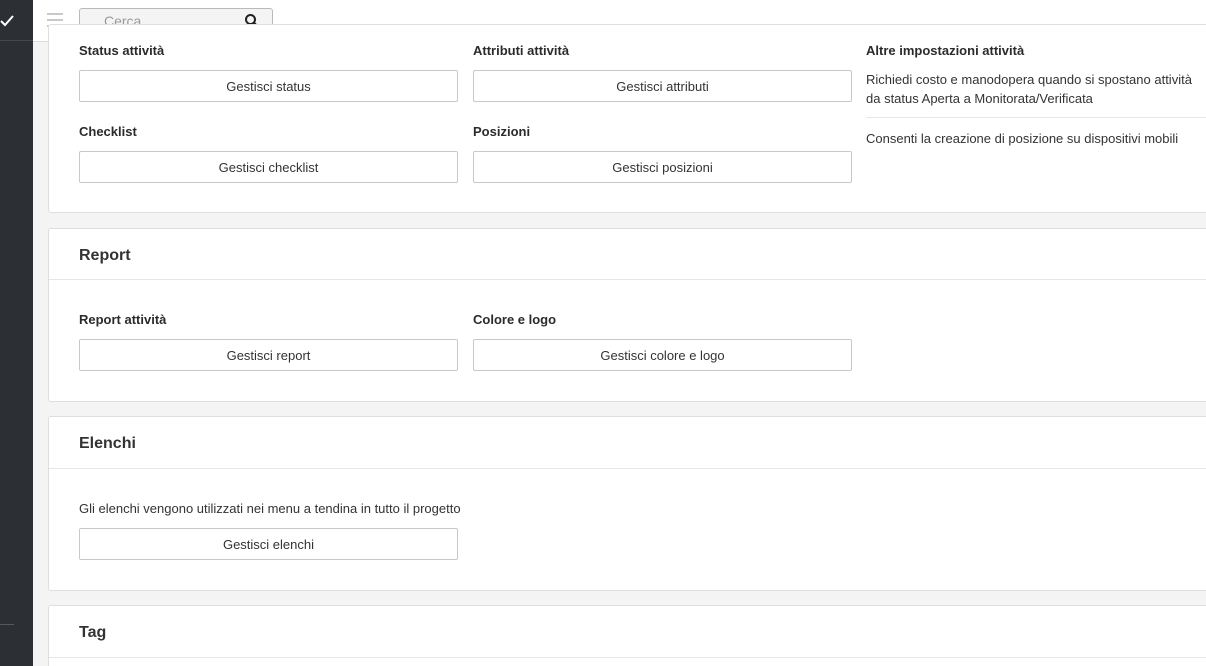 The width and height of the screenshot is (1206, 666). Describe the element at coordinates (268, 167) in the screenshot. I see `manage-checklist-button: Gestisci checklist` at that location.